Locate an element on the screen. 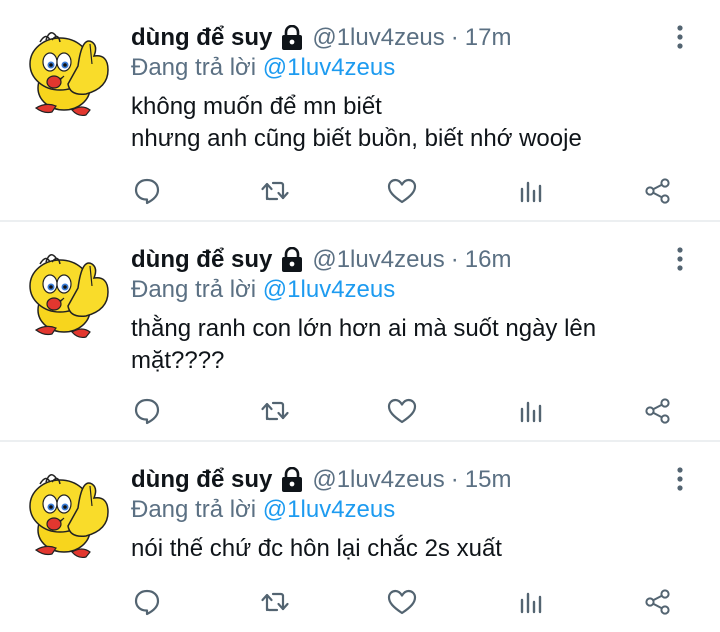  timestamp: 15m is located at coordinates (488, 480).